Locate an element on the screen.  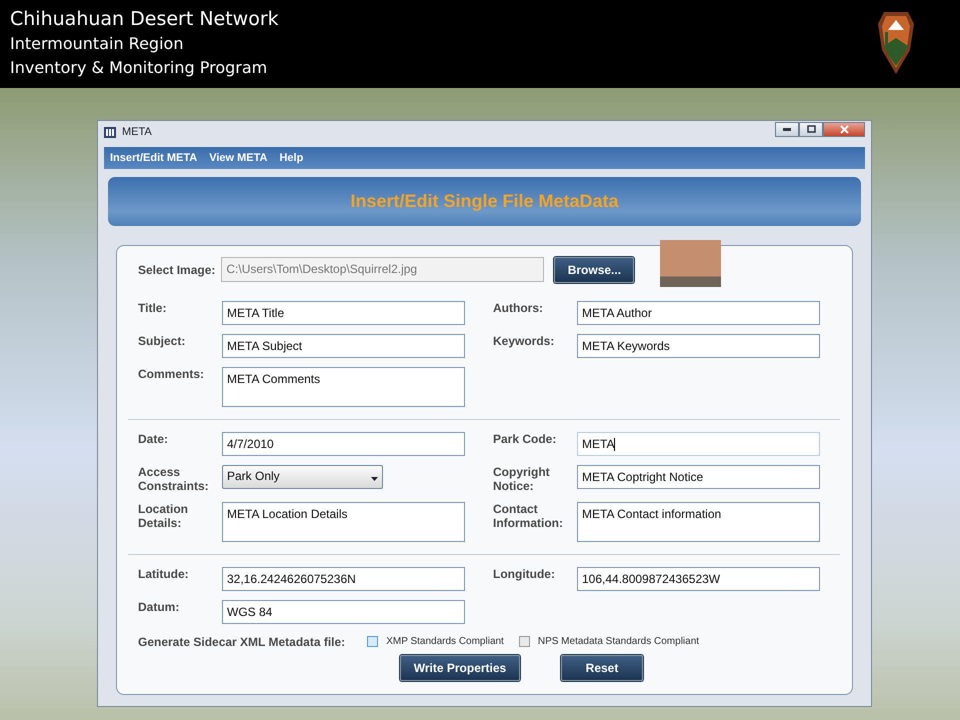
header-subtitle: Intermountain Region is located at coordinates (97, 44).